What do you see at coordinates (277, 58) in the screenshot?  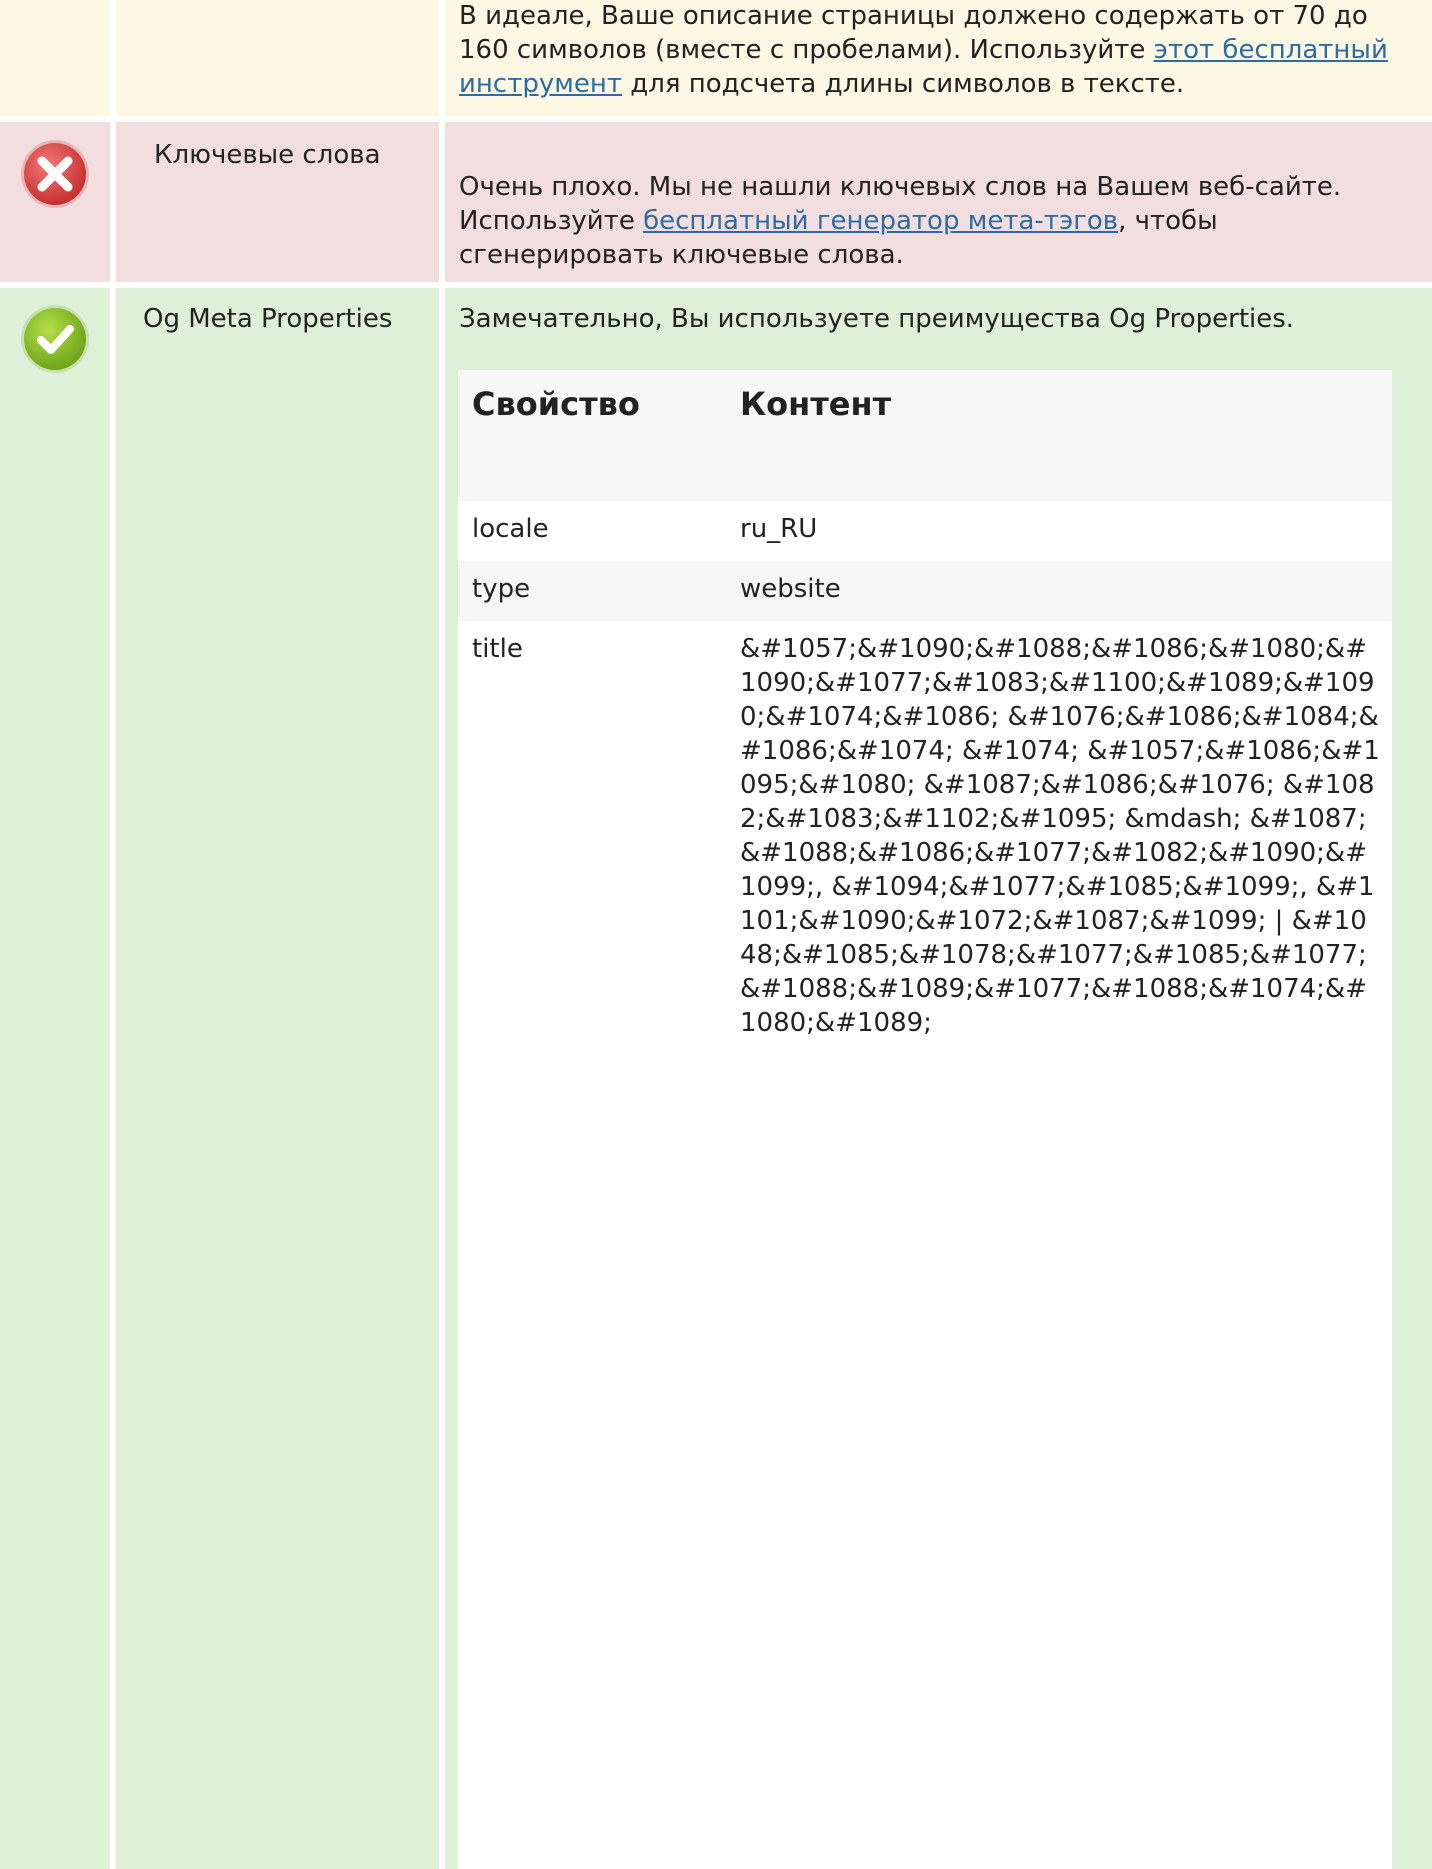 I see `description-name-cell` at bounding box center [277, 58].